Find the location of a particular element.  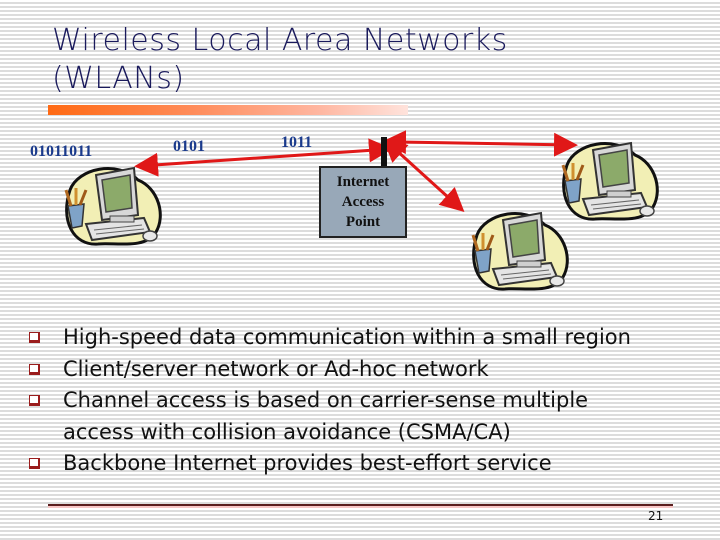

ap-label-line-2: Access is located at coordinates (363, 202).